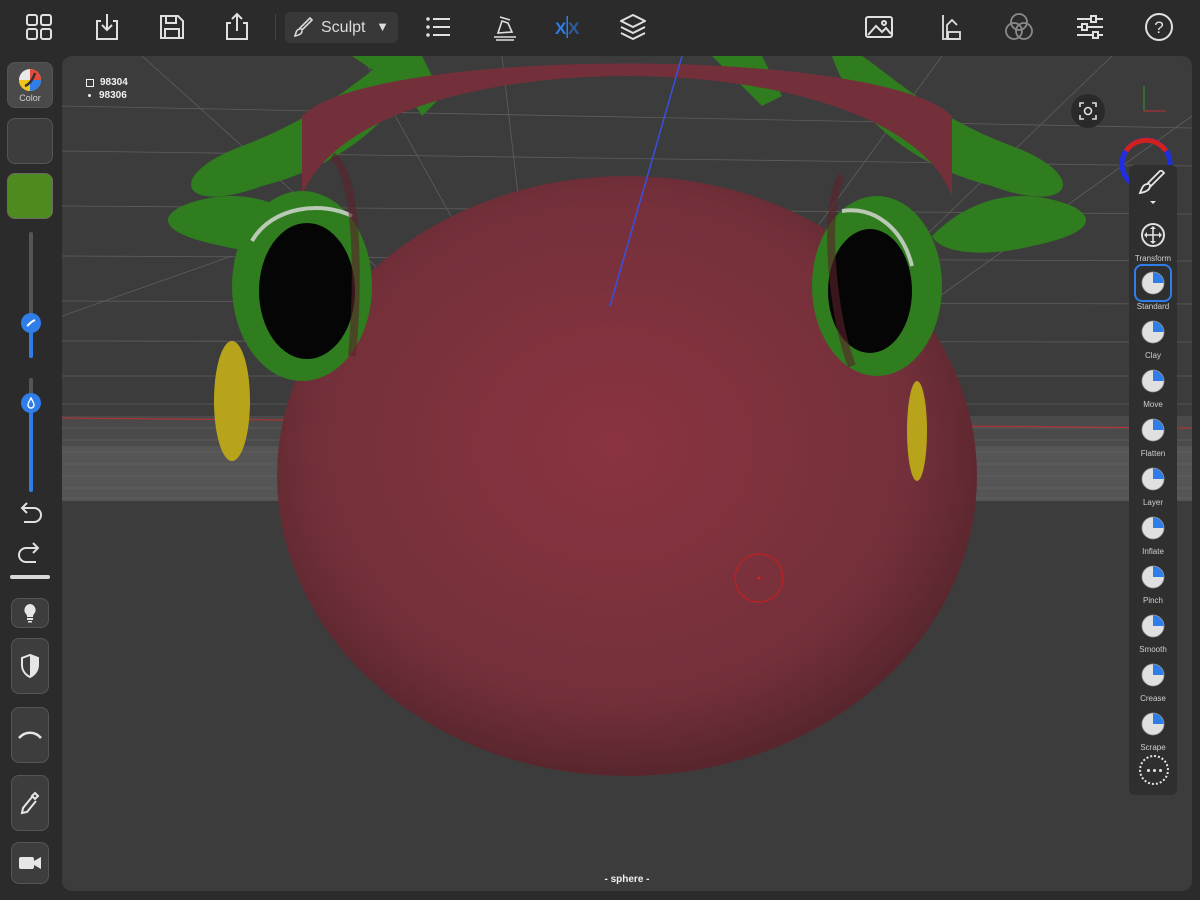  I want to click on tool-standard: Standard, so click(1153, 288).